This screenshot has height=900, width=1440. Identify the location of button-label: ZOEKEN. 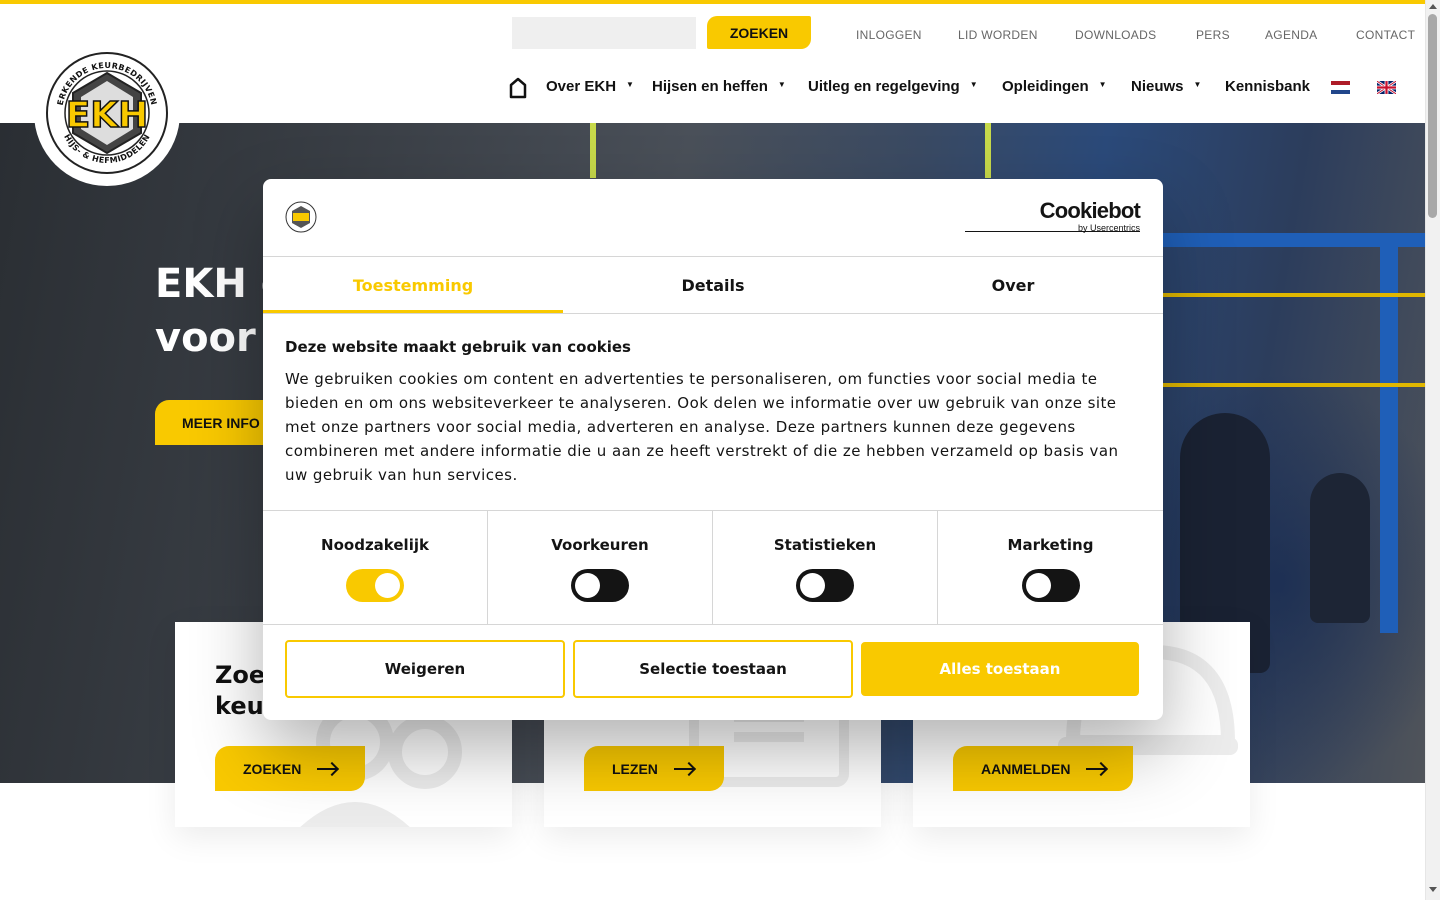
(272, 768).